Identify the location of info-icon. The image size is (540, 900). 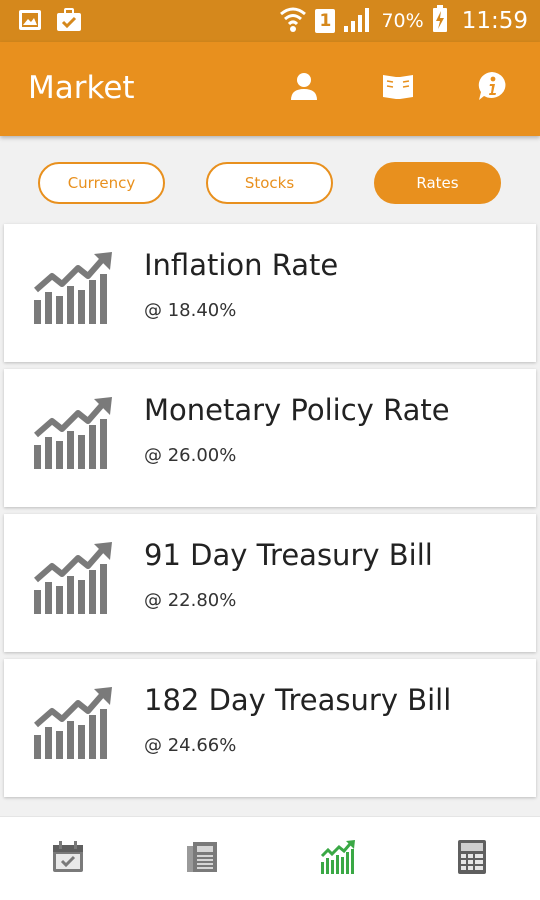
(492, 88).